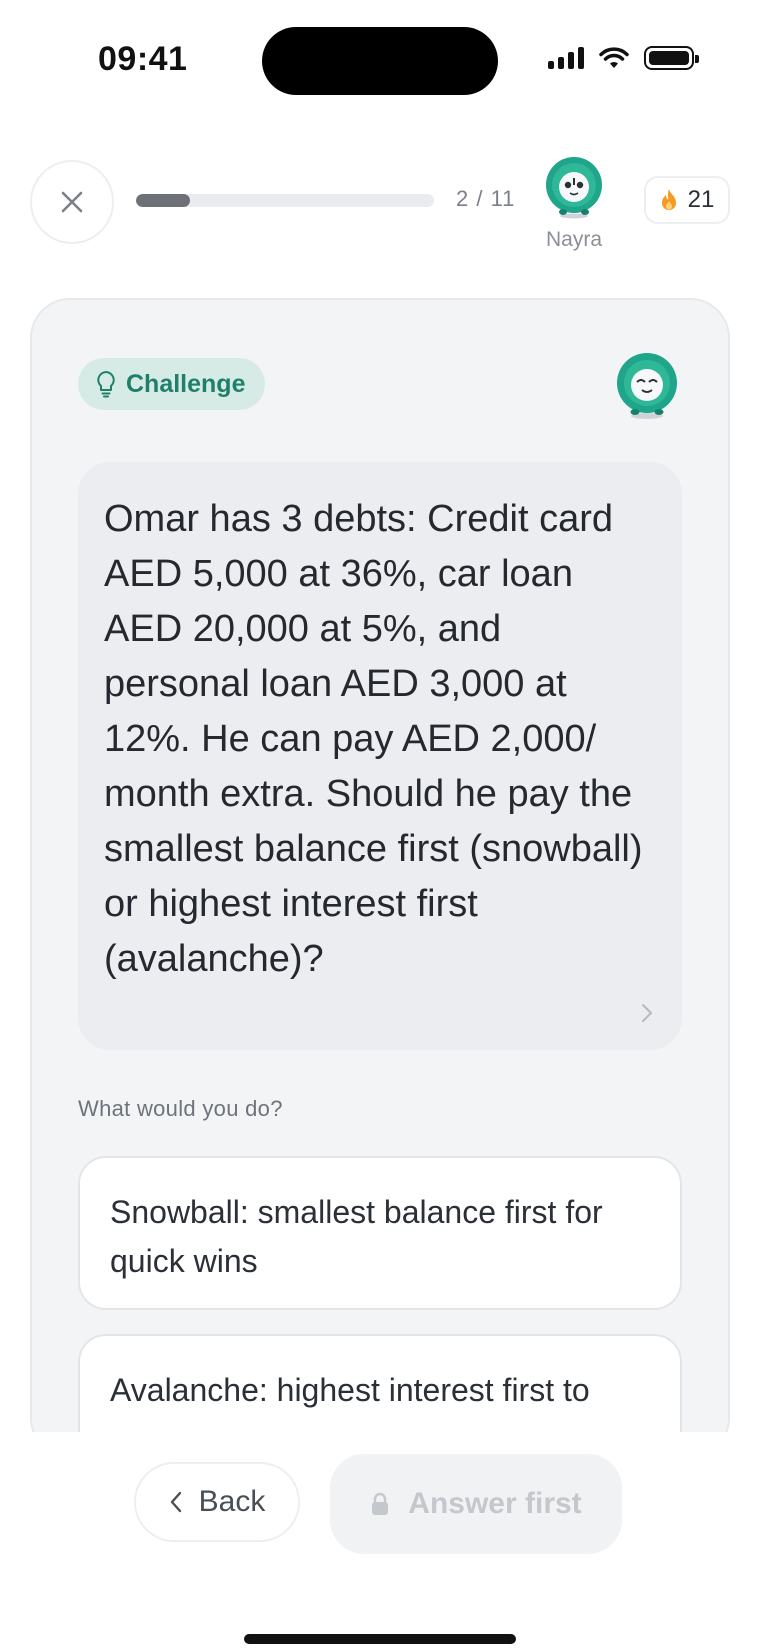  Describe the element at coordinates (143, 59) in the screenshot. I see `status-time: 09:41` at that location.